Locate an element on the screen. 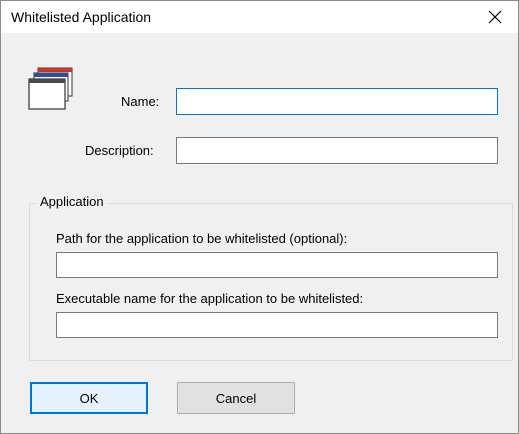 The image size is (519, 434). cancel-button: Cancel is located at coordinates (236, 398).